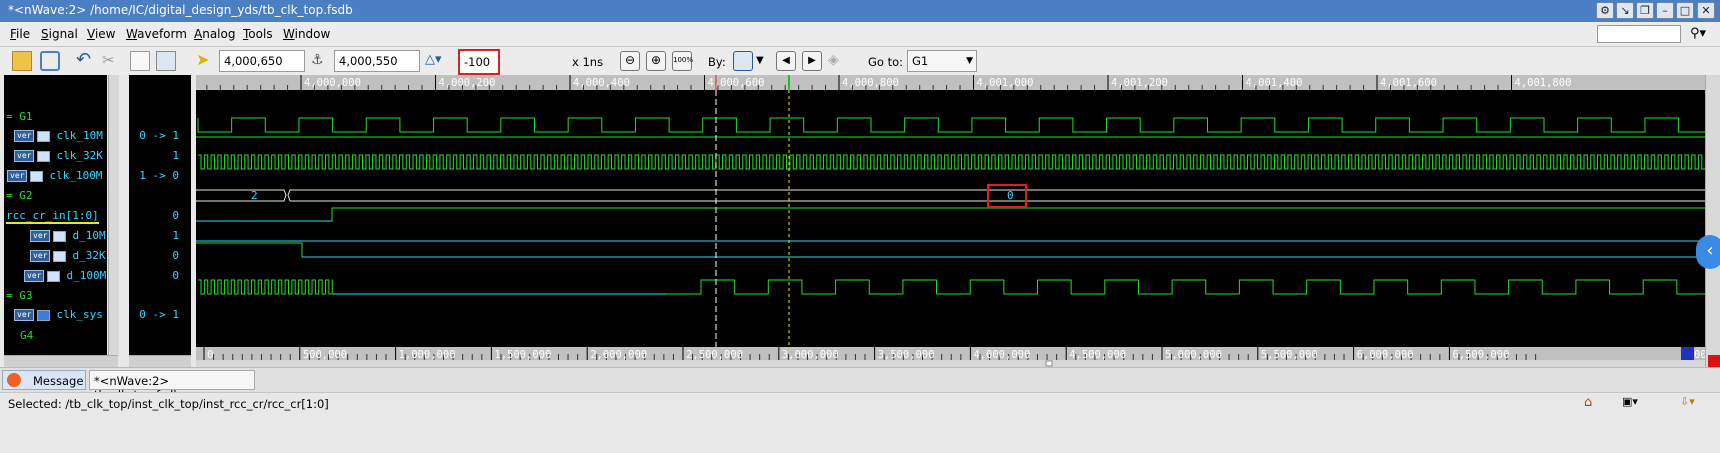  Describe the element at coordinates (258, 34) in the screenshot. I see `menu-tools: Tools` at that location.